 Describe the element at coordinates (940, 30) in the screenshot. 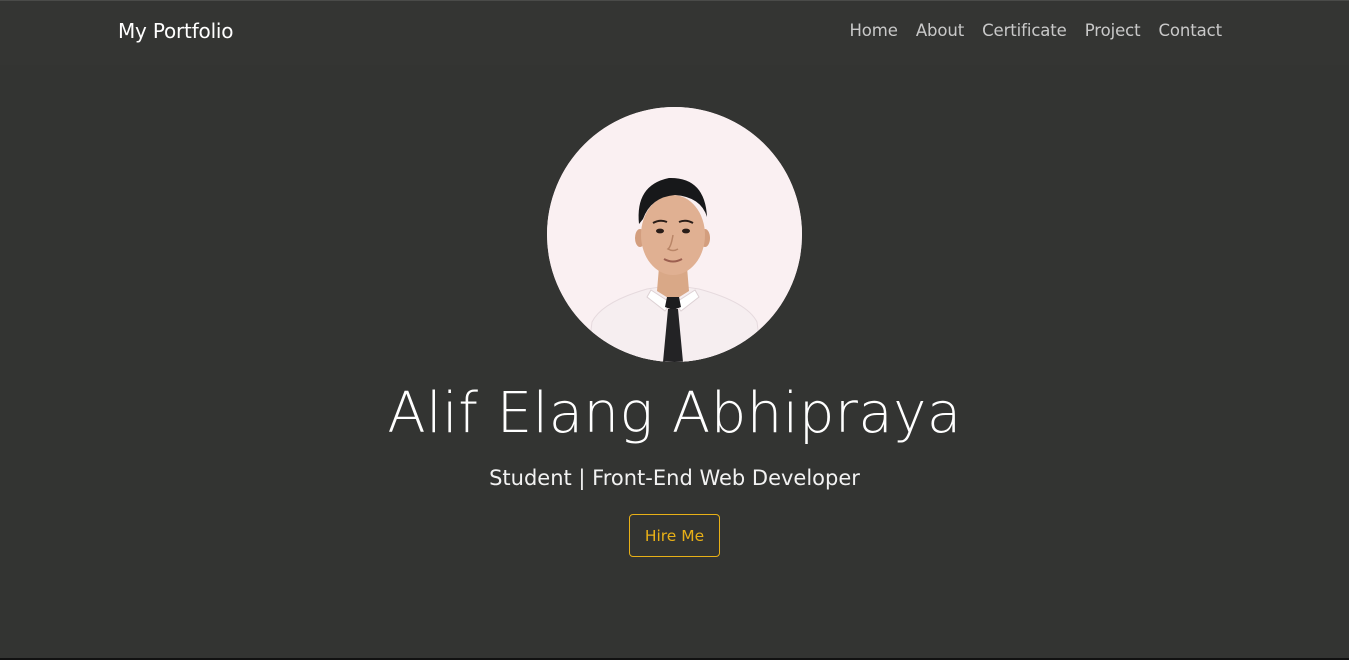

I see `nav-link-about: About` at that location.